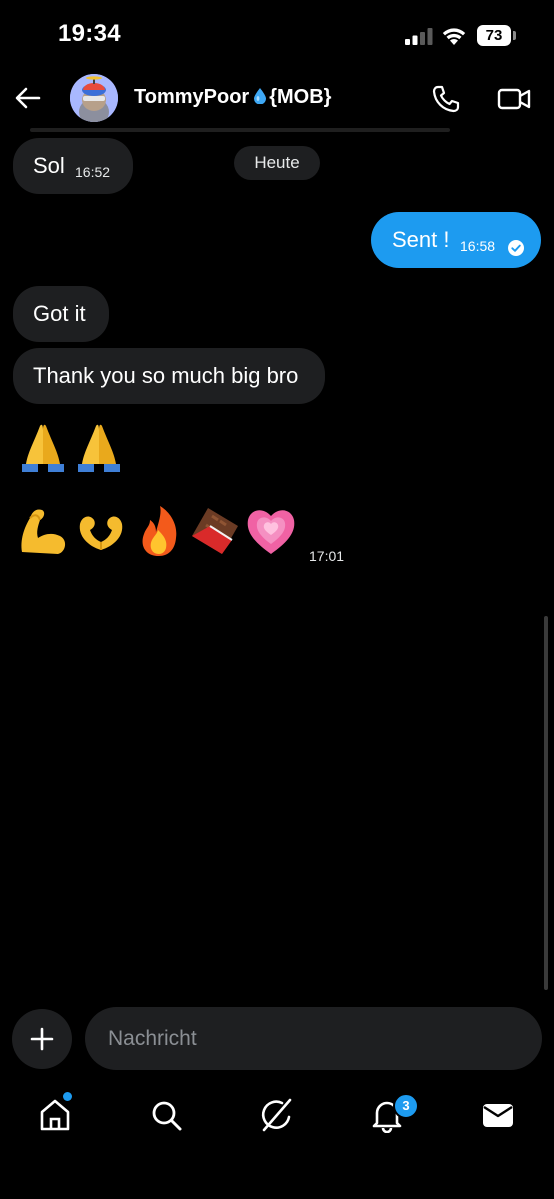 Image resolution: width=554 pixels, height=1199 pixels. What do you see at coordinates (454, 36) in the screenshot?
I see `wifi-icon` at bounding box center [454, 36].